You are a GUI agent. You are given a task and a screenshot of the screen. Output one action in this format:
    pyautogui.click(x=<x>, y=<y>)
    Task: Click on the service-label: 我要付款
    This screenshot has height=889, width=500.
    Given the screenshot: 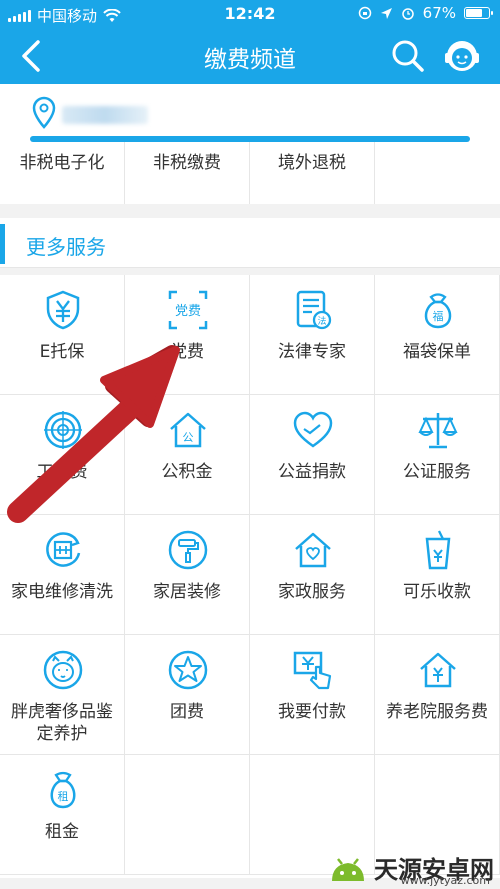 What is the action you would take?
    pyautogui.click(x=312, y=712)
    